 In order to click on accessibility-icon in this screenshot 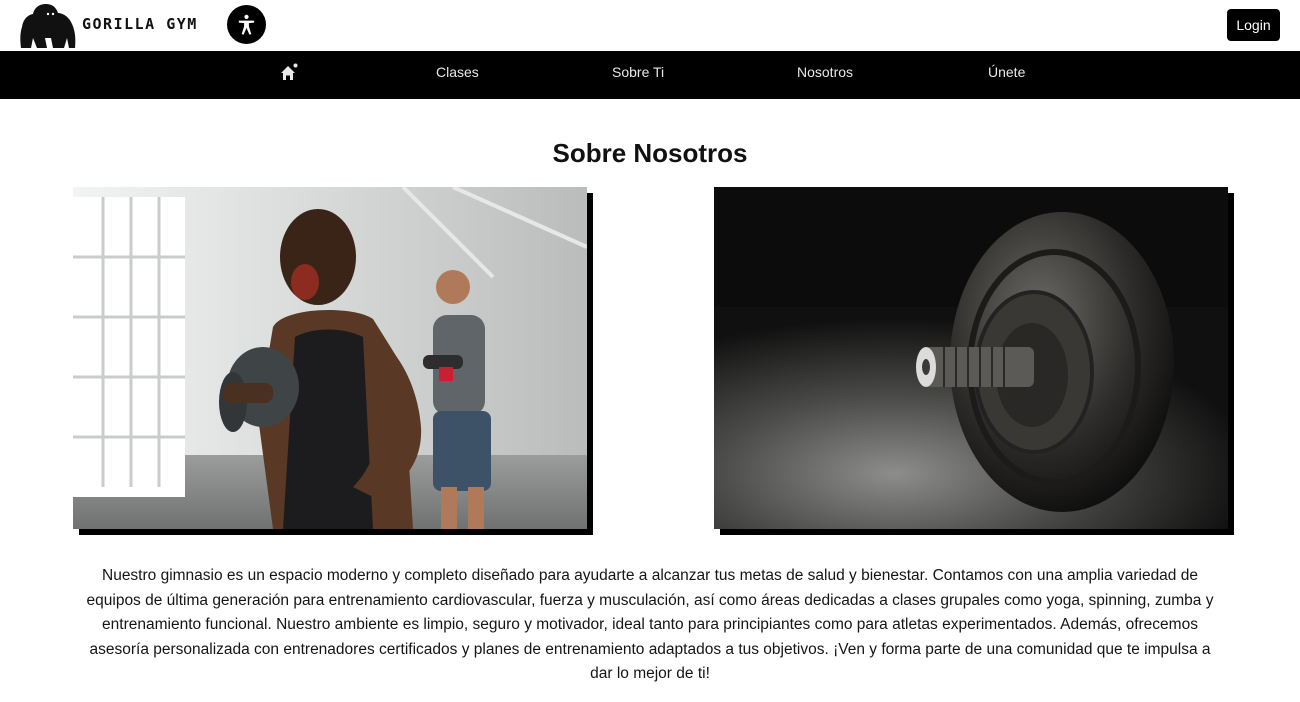, I will do `click(246, 24)`.